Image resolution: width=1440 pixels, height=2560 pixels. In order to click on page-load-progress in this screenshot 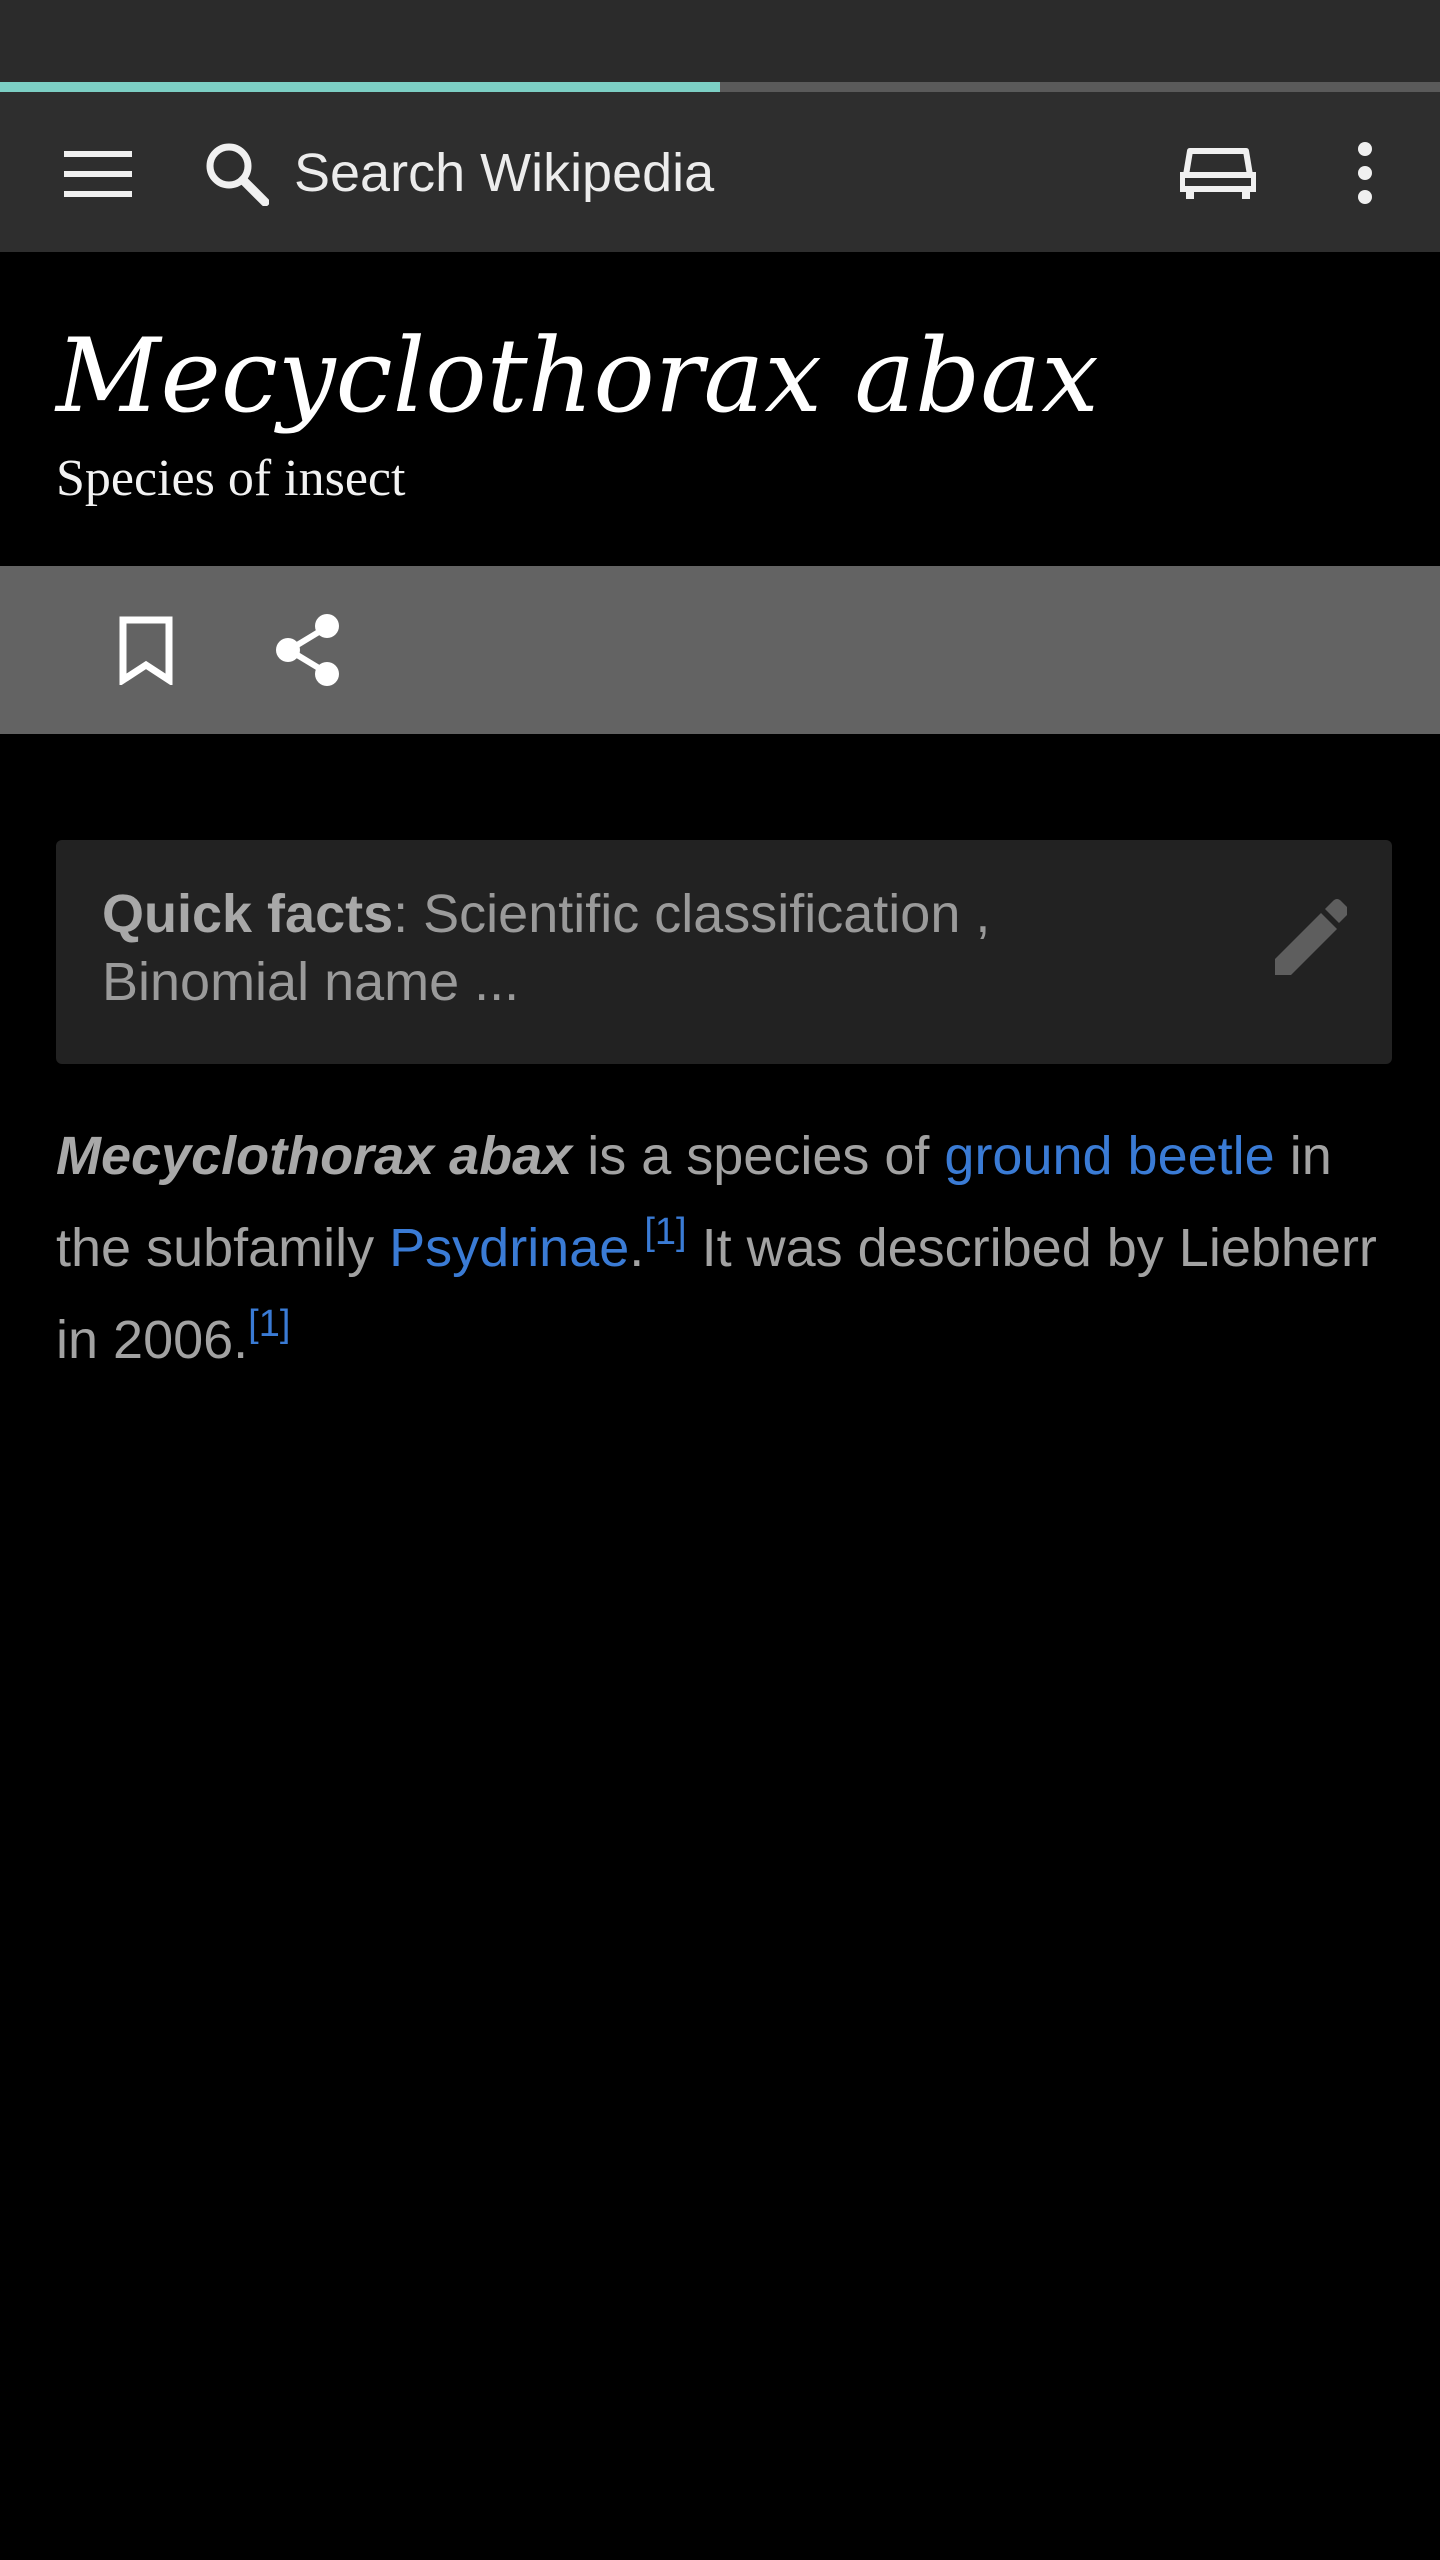, I will do `click(720, 87)`.